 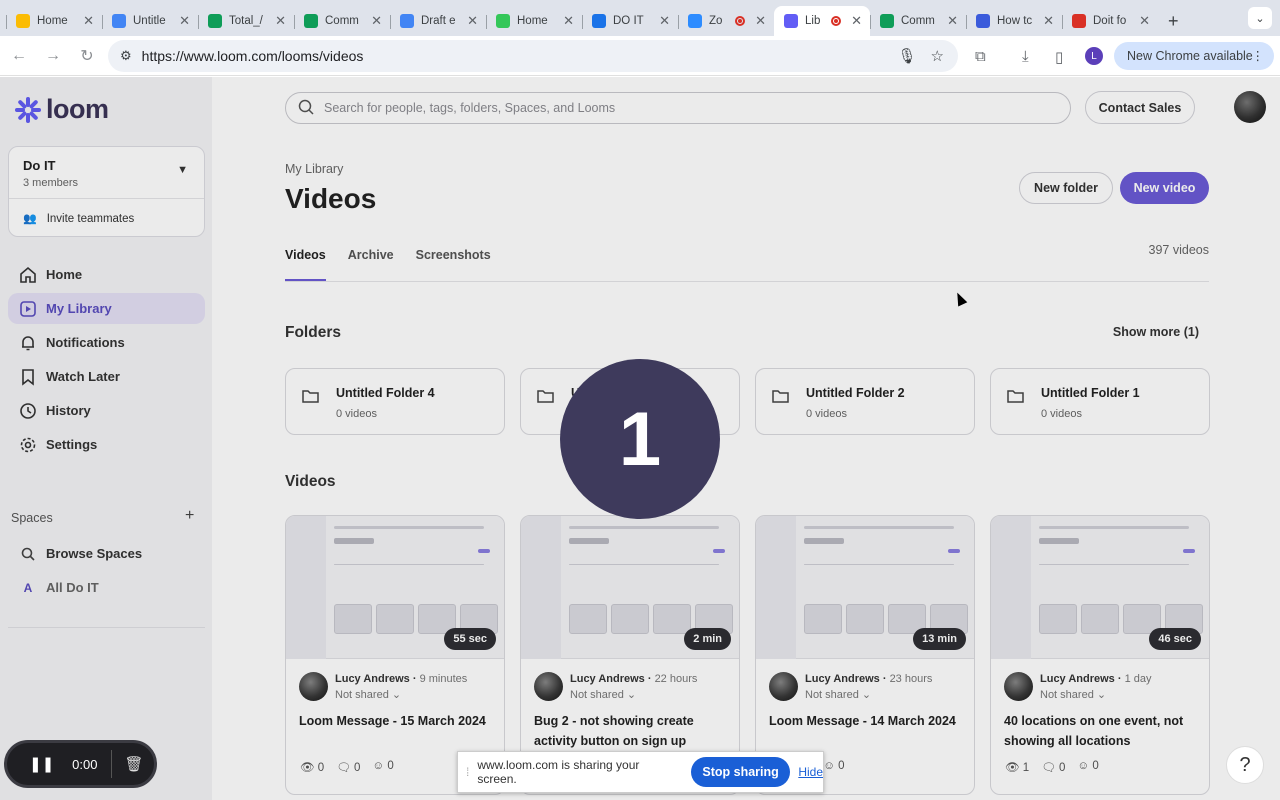 I want to click on video-title: Loom Message - 15 March 2024, so click(x=399, y=721).